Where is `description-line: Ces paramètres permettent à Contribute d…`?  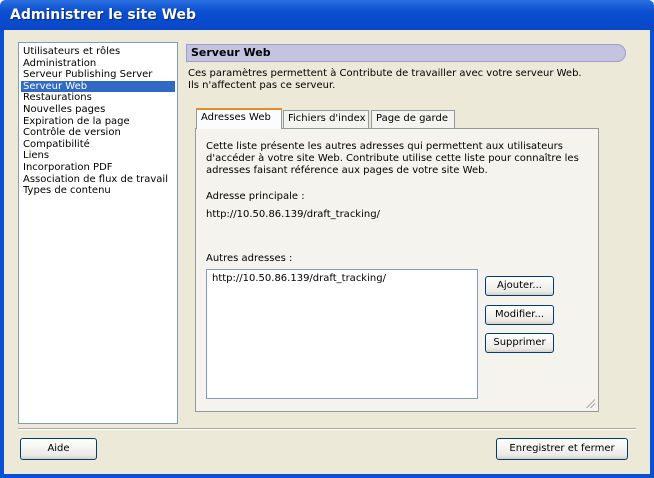 description-line: Ces paramètres permettent à Contribute d… is located at coordinates (385, 73).